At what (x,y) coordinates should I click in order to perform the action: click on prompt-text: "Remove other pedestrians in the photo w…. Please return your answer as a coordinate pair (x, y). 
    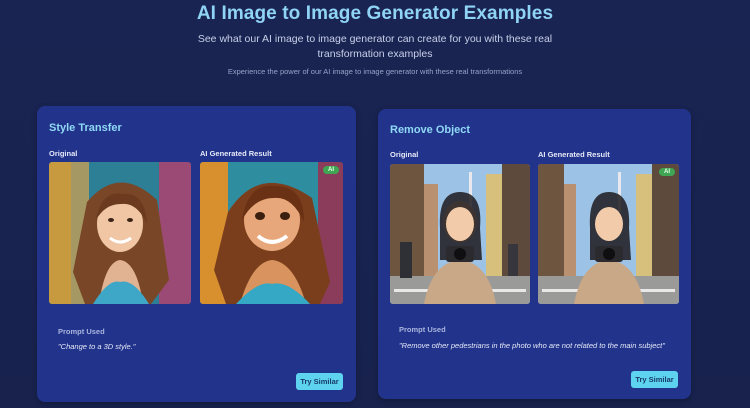
    Looking at the image, I should click on (532, 345).